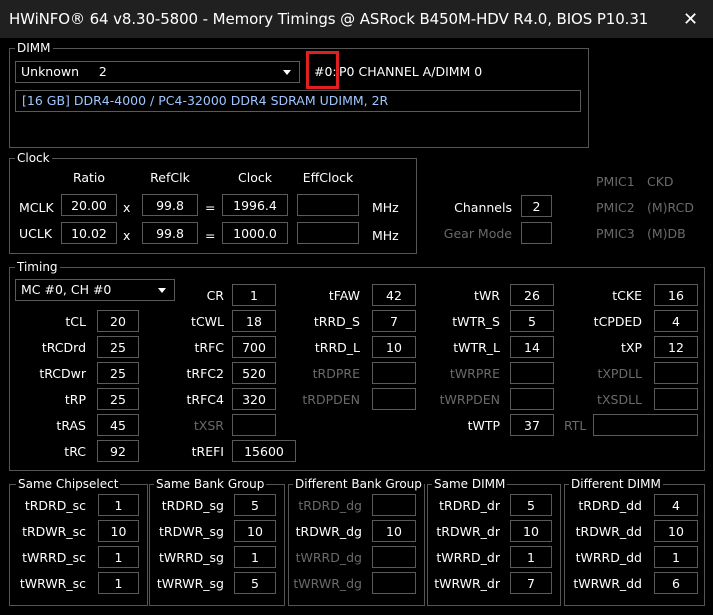 The height and width of the screenshot is (615, 713). I want to click on txp-label: tXP, so click(631, 347).